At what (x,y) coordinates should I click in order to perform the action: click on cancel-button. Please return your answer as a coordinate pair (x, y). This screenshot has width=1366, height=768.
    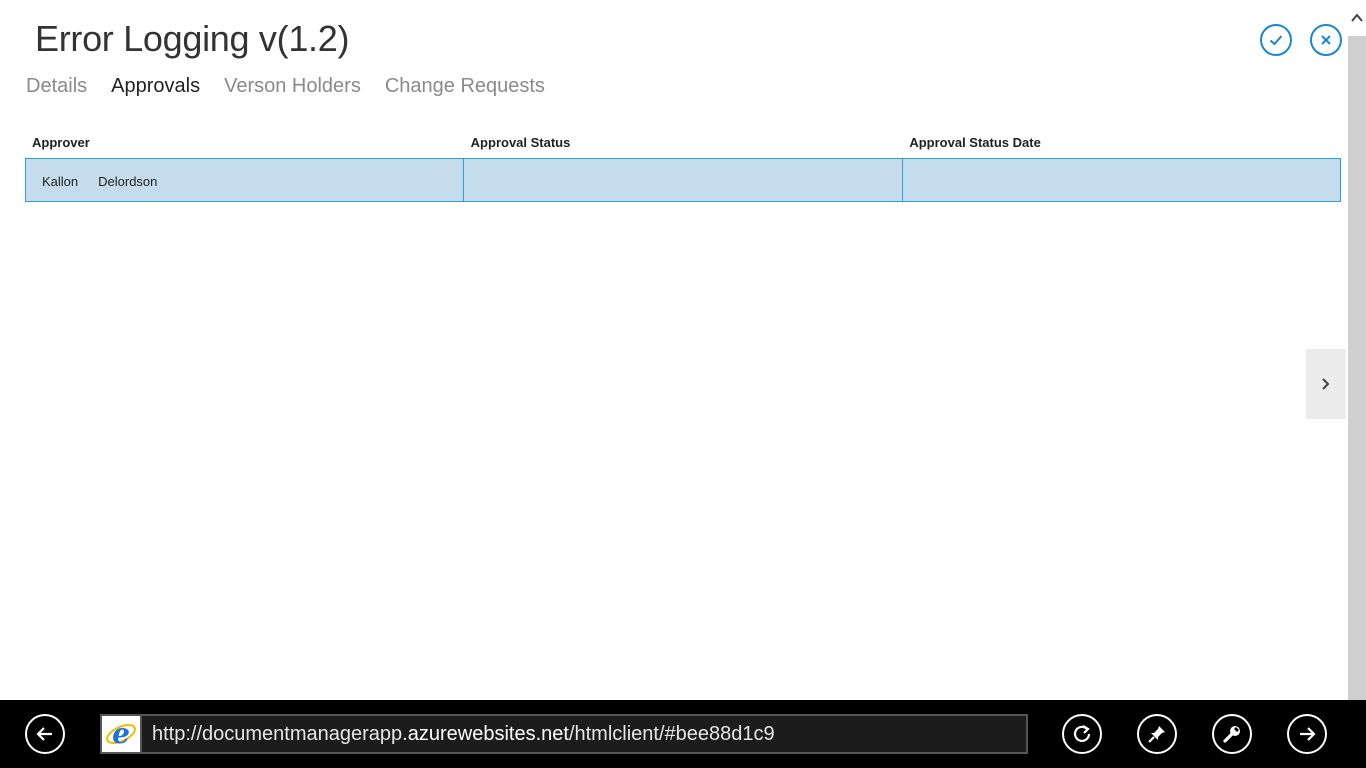
    Looking at the image, I should click on (1326, 40).